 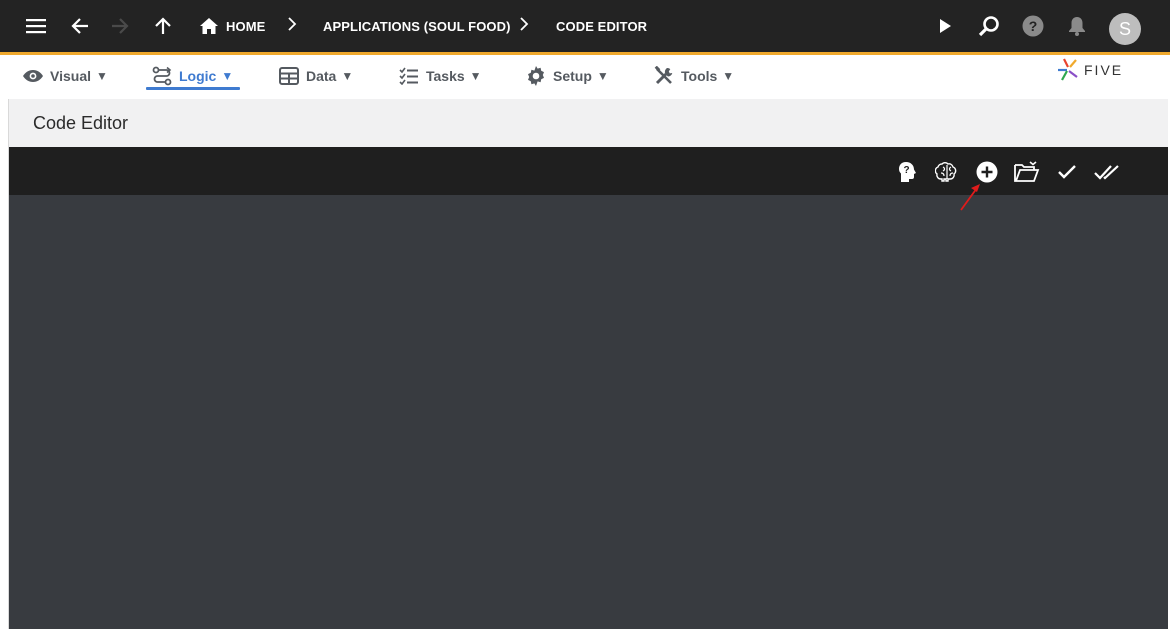 I want to click on avatar: S, so click(x=1125, y=29).